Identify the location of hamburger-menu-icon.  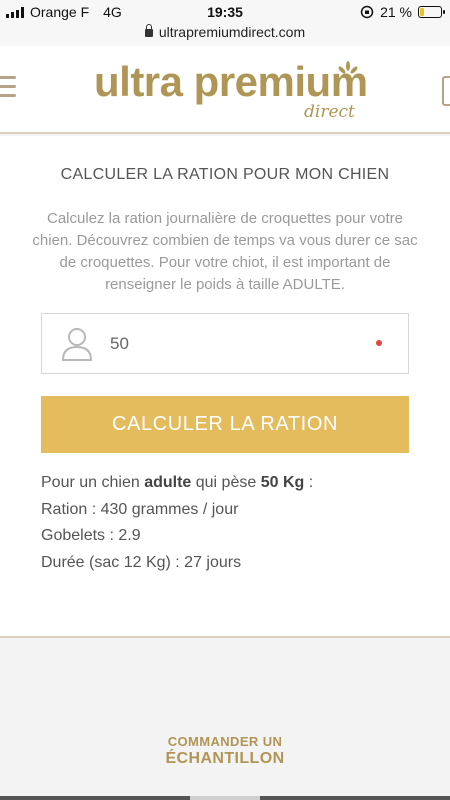
(8, 89).